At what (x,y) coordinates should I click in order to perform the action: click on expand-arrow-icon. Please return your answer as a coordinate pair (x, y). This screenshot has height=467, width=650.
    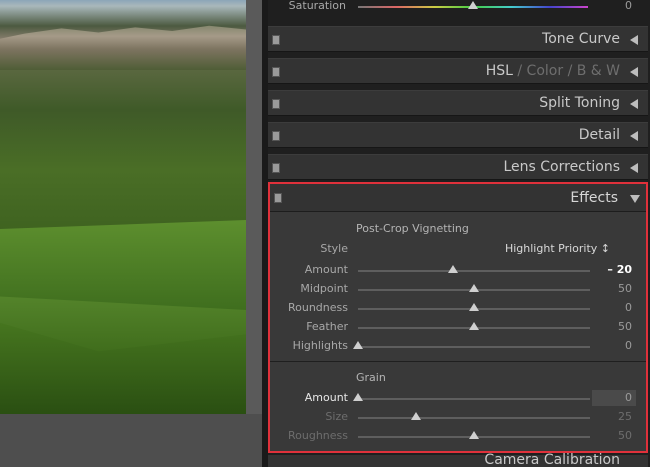
    Looking at the image, I should click on (635, 199).